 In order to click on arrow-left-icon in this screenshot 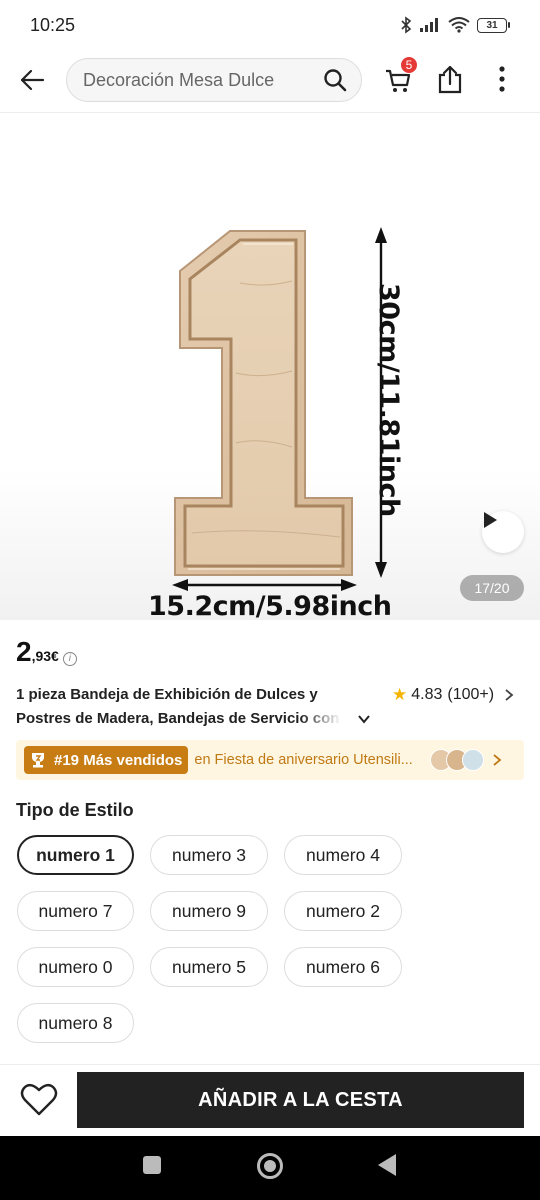, I will do `click(32, 80)`.